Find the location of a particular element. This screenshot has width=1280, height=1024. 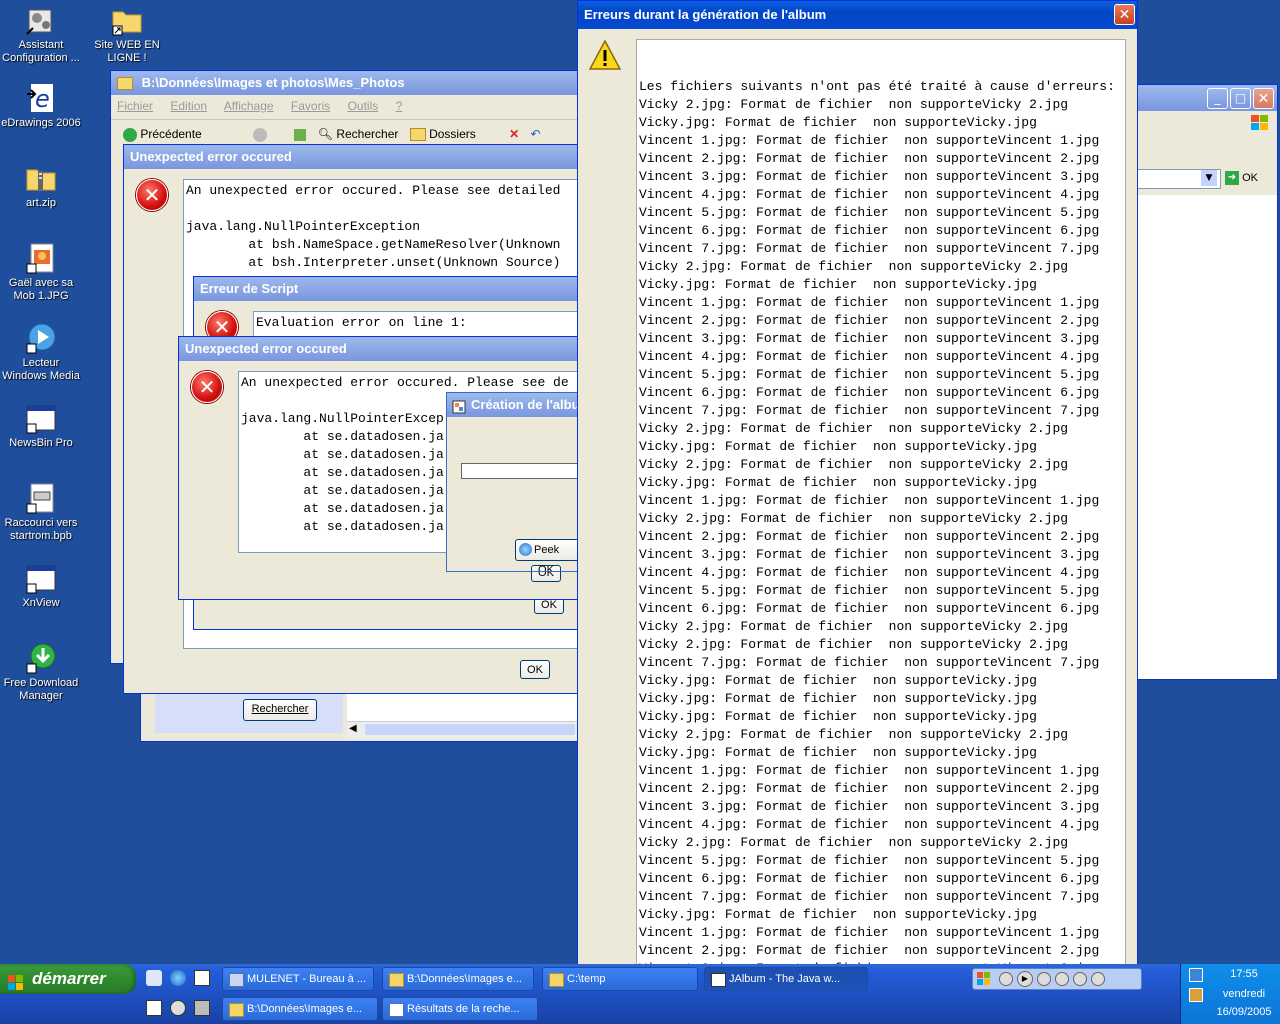

horizontal-scrollbar: ◀ is located at coordinates (464, 729).